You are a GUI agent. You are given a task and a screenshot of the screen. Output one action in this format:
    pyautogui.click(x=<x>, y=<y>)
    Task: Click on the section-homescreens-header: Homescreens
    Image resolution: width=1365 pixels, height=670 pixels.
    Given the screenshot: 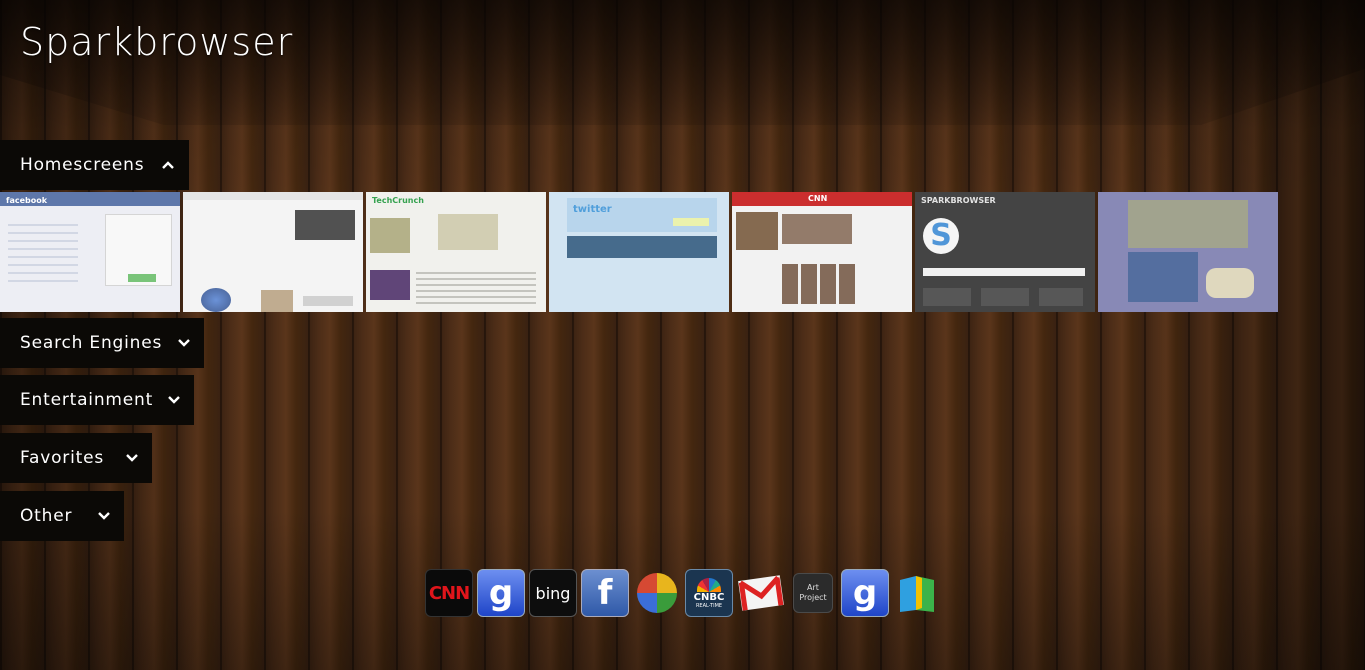 What is the action you would take?
    pyautogui.click(x=94, y=165)
    